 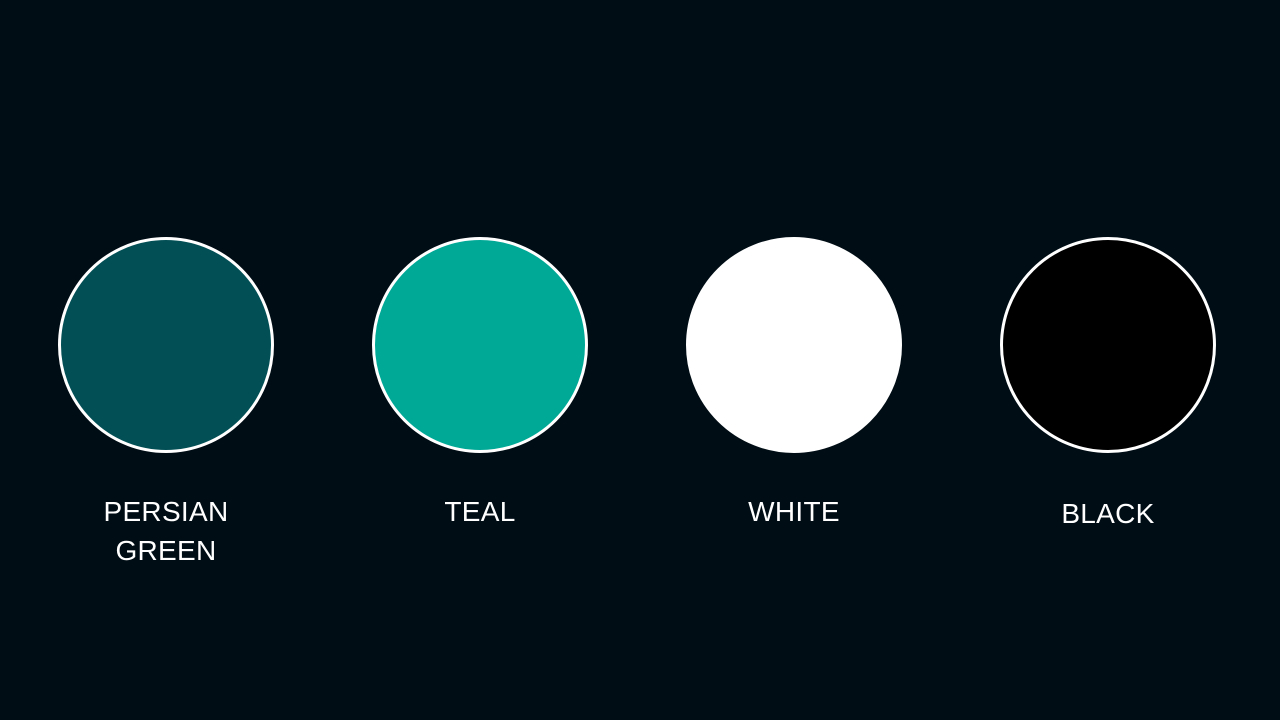 I want to click on teal-label-line-1: TEAL, so click(x=480, y=511).